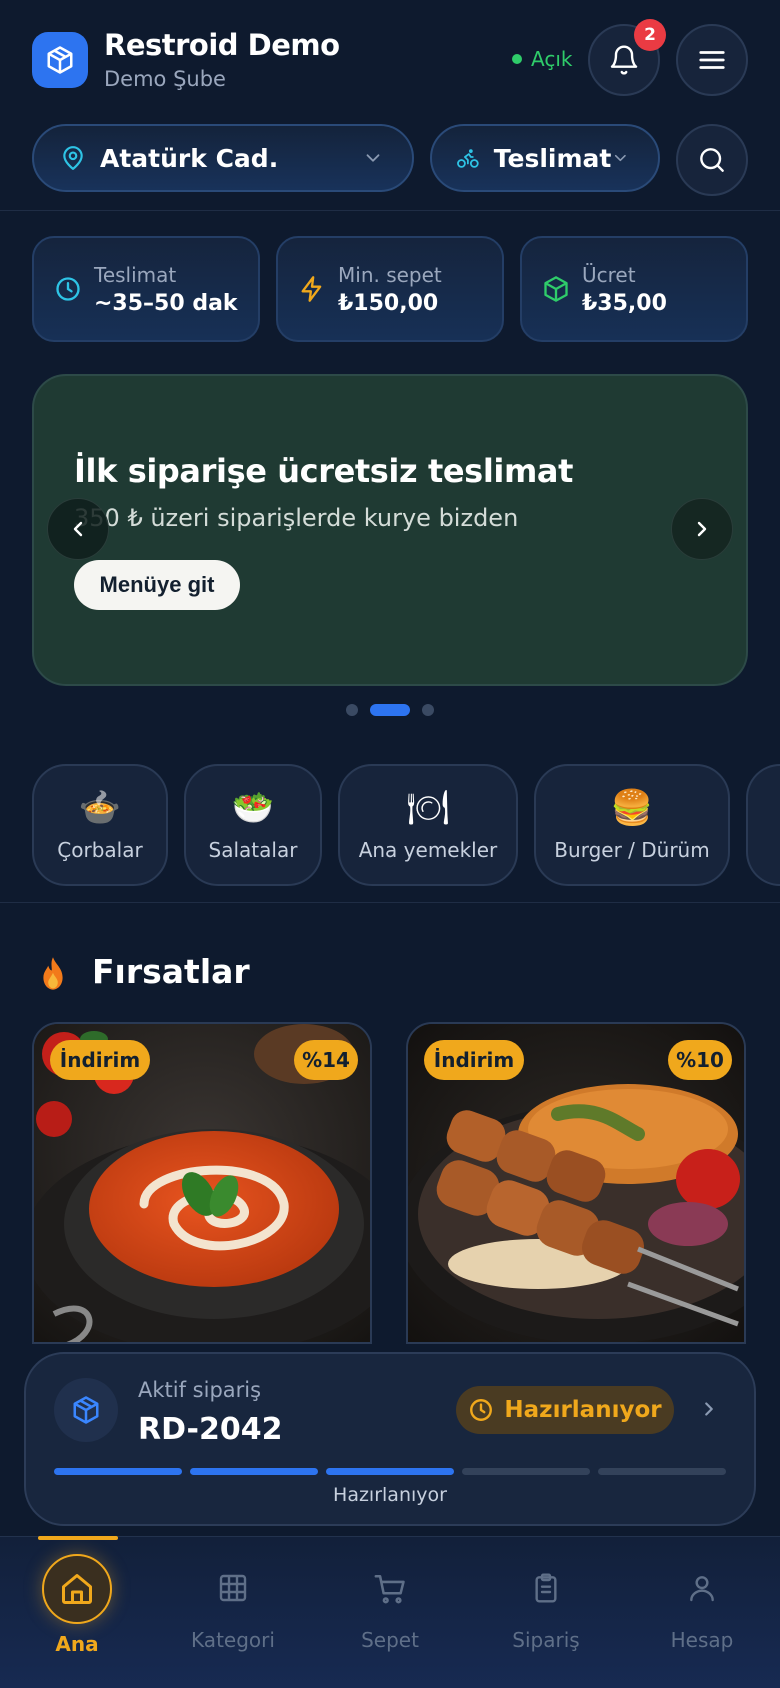  Describe the element at coordinates (632, 808) in the screenshot. I see `burger-icon: 🍔` at that location.